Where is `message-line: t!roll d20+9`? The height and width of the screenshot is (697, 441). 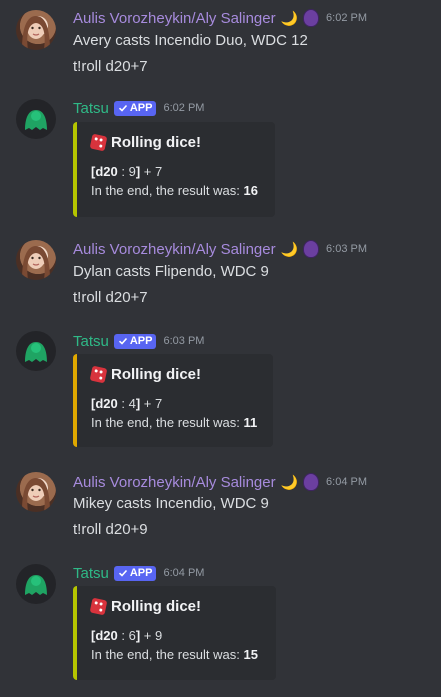 message-line: t!roll d20+9 is located at coordinates (110, 529).